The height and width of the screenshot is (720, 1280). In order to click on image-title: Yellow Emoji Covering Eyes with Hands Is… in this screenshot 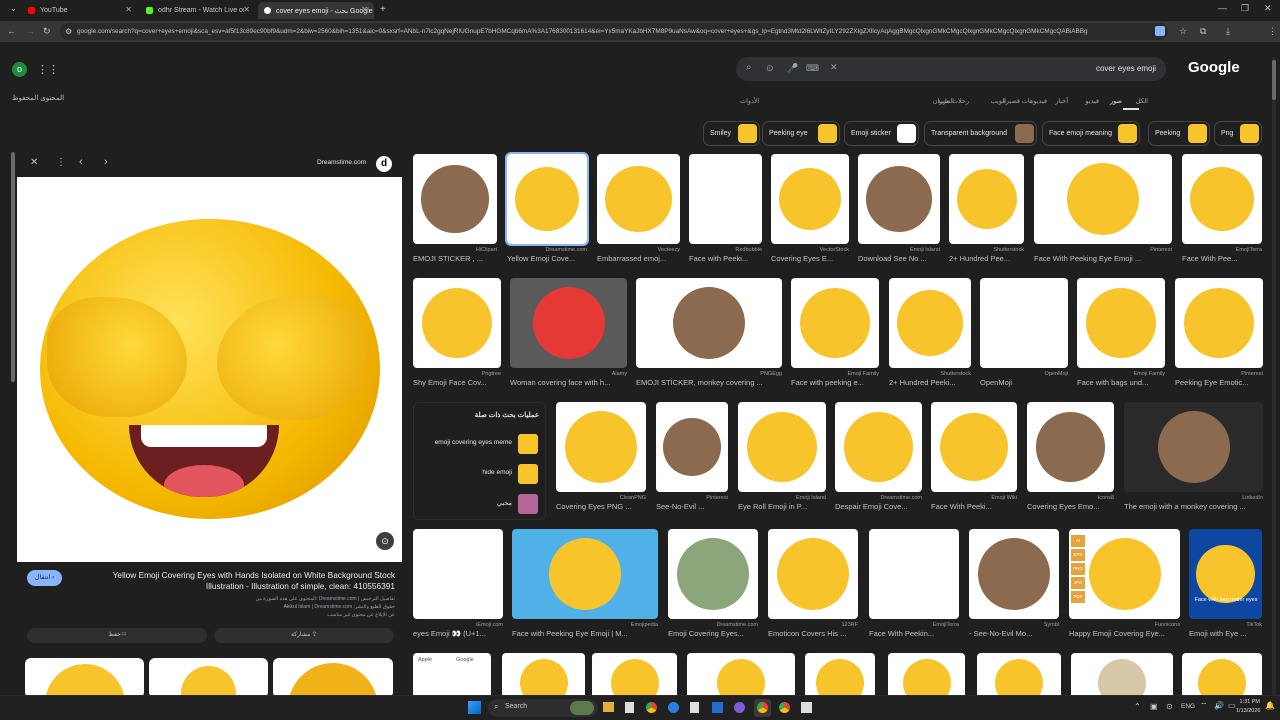, I will do `click(240, 581)`.